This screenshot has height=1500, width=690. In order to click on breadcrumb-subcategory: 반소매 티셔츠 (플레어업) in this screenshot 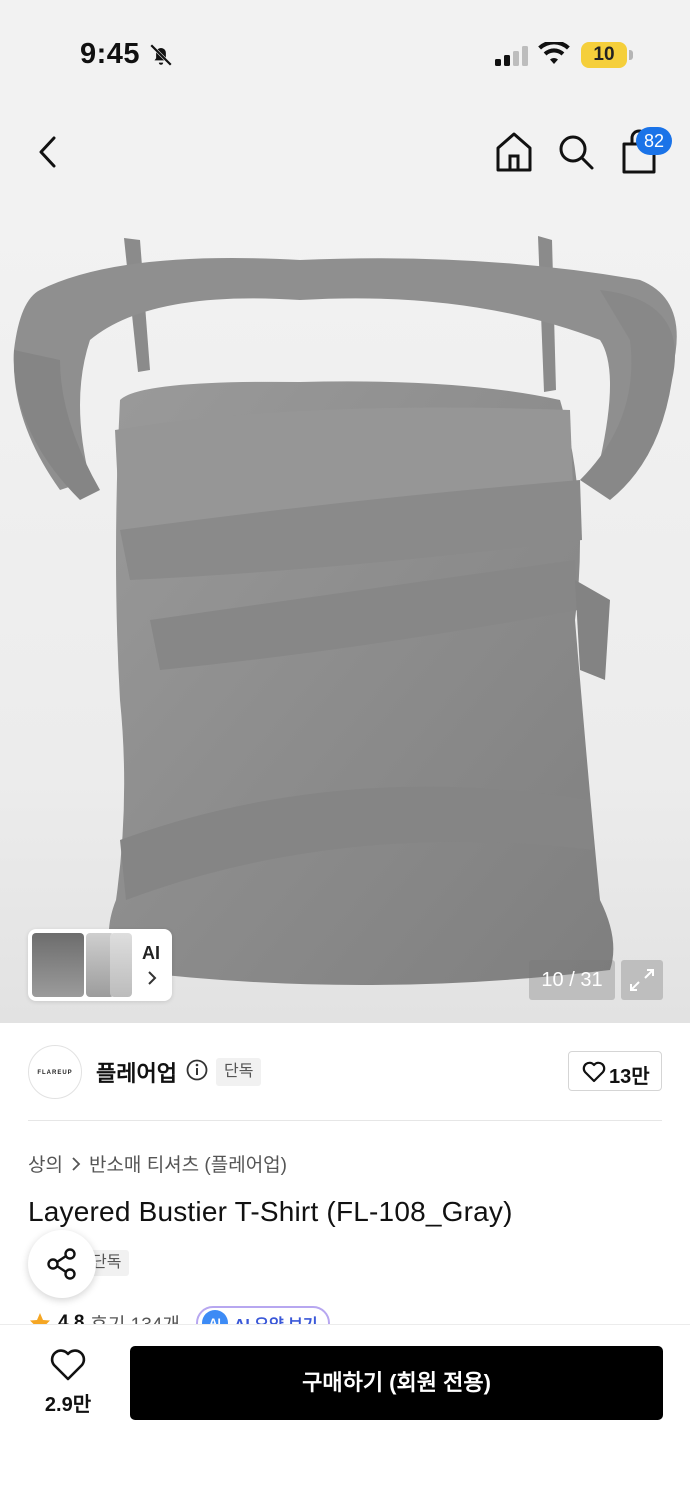, I will do `click(188, 1163)`.